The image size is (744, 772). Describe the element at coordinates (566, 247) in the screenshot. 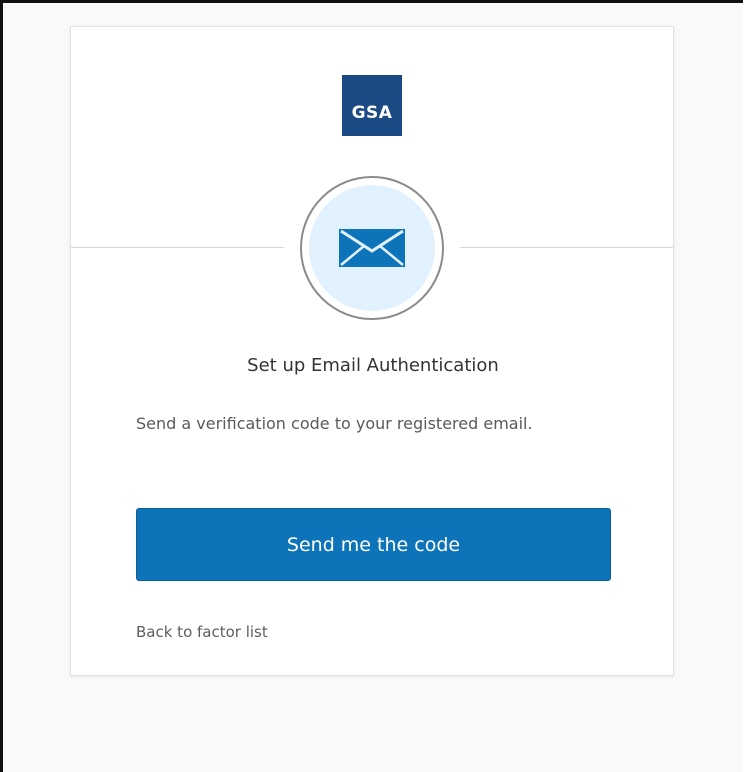

I see `divider-right` at that location.